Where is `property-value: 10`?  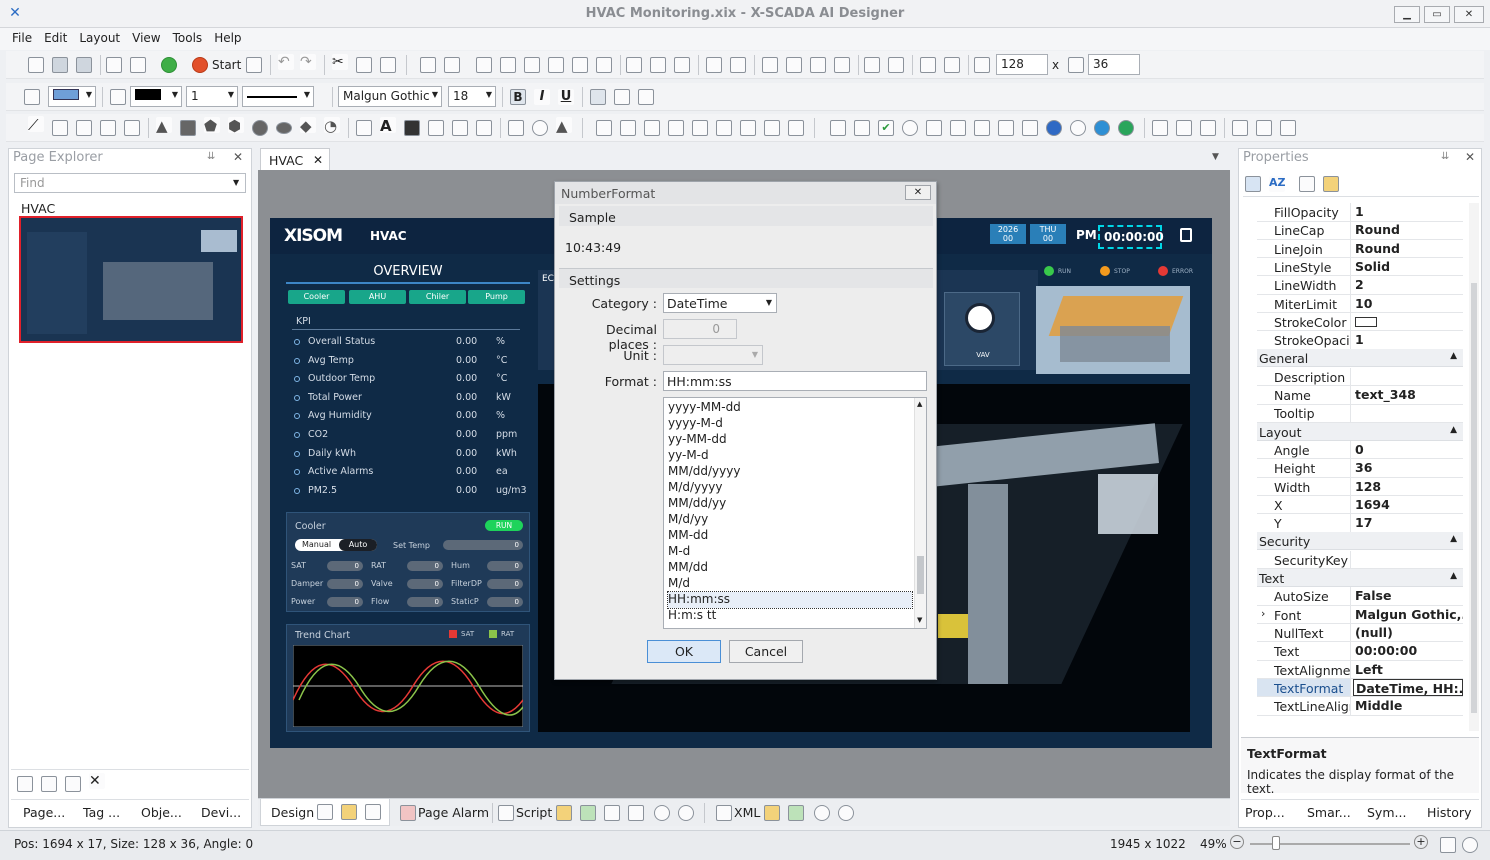
property-value: 10 is located at coordinates (1408, 304).